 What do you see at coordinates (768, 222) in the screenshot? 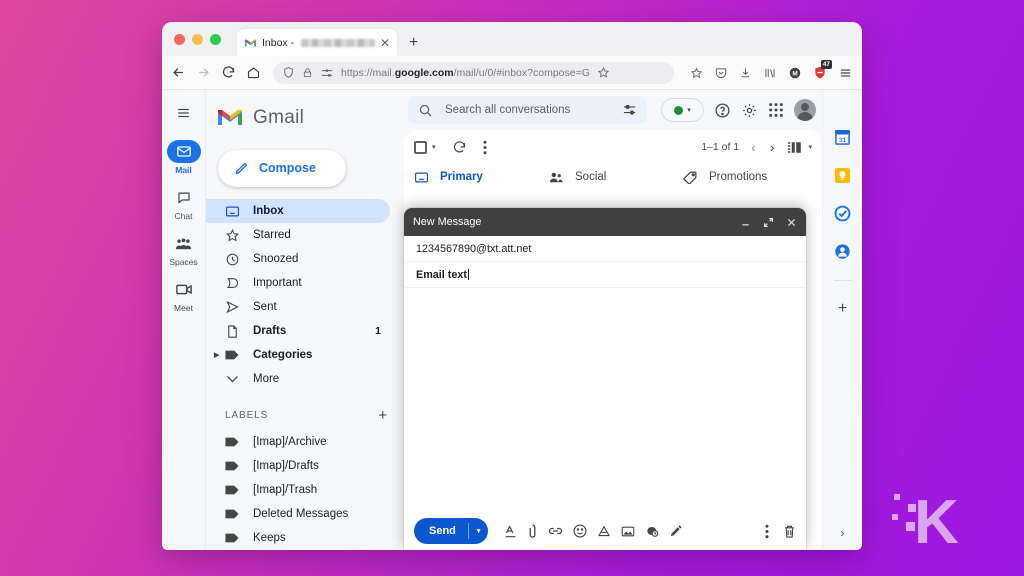
I see `expand-icon` at bounding box center [768, 222].